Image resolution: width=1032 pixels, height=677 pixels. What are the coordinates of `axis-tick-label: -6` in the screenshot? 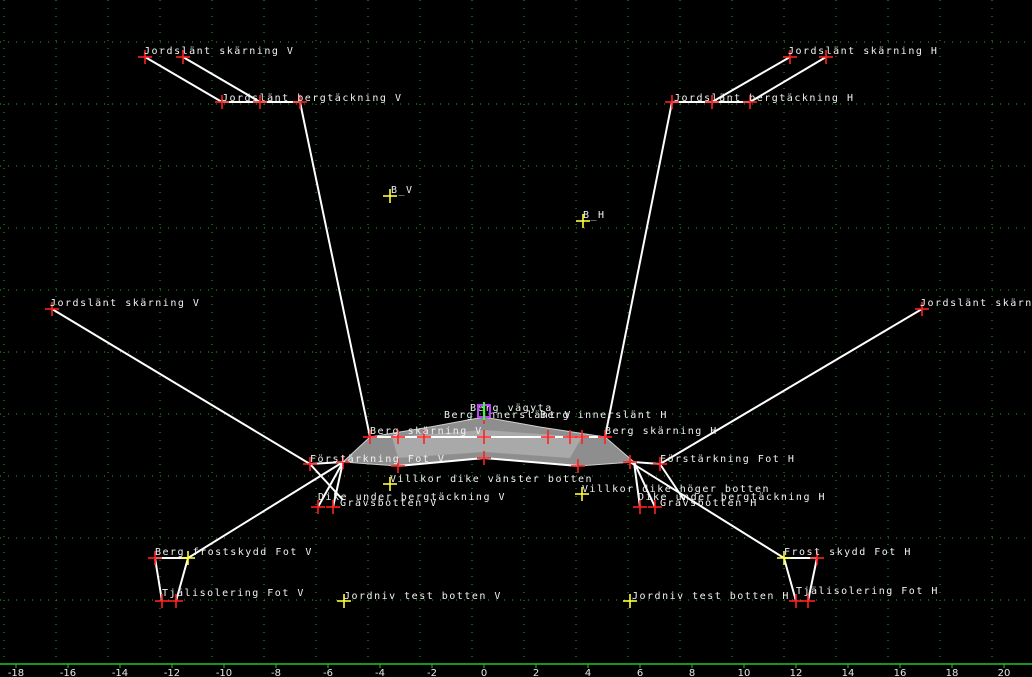 It's located at (328, 672).